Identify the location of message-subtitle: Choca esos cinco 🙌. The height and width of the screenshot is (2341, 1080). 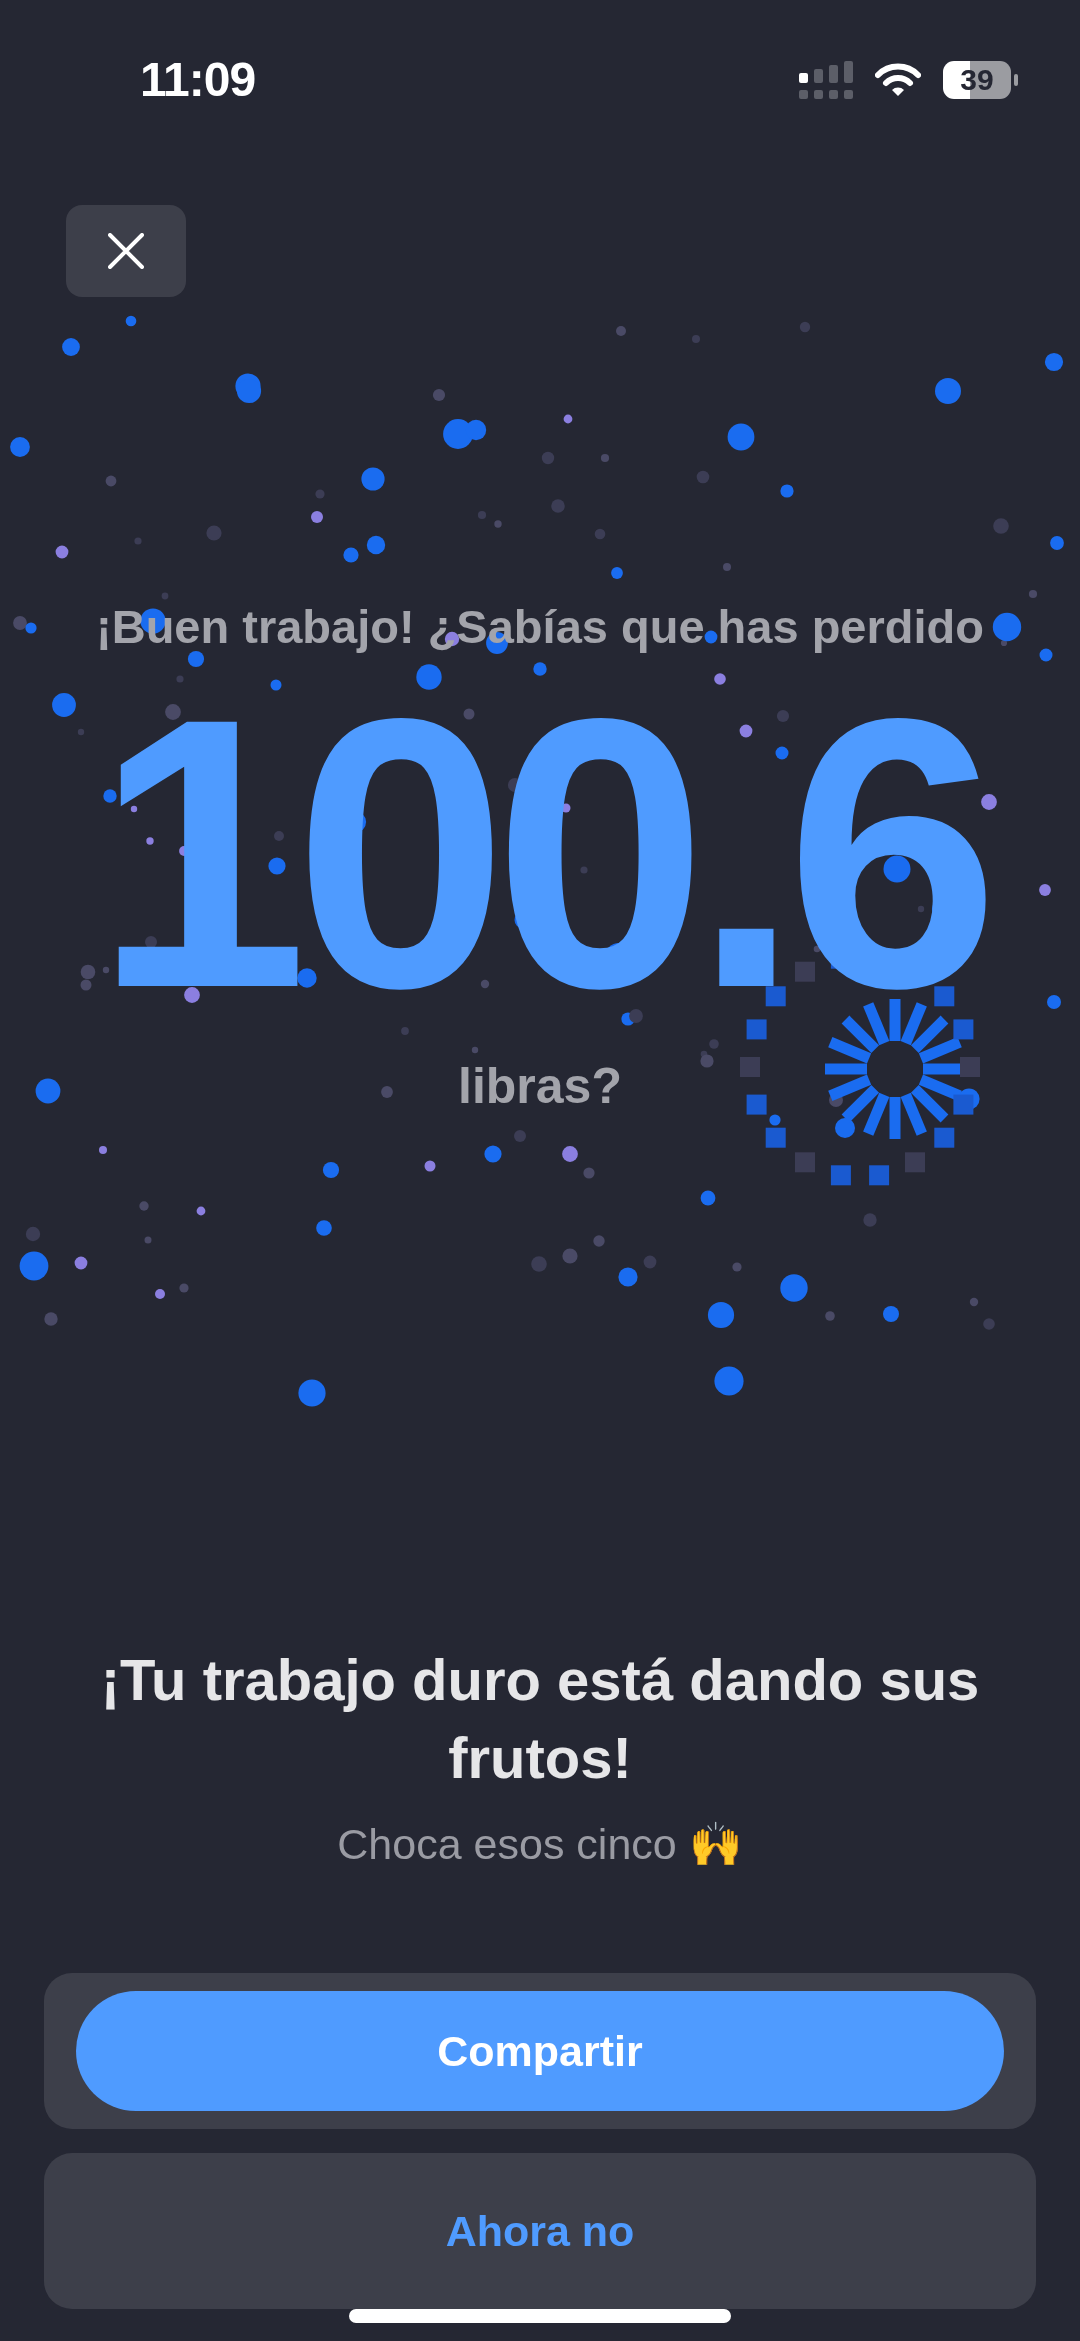
(540, 1844).